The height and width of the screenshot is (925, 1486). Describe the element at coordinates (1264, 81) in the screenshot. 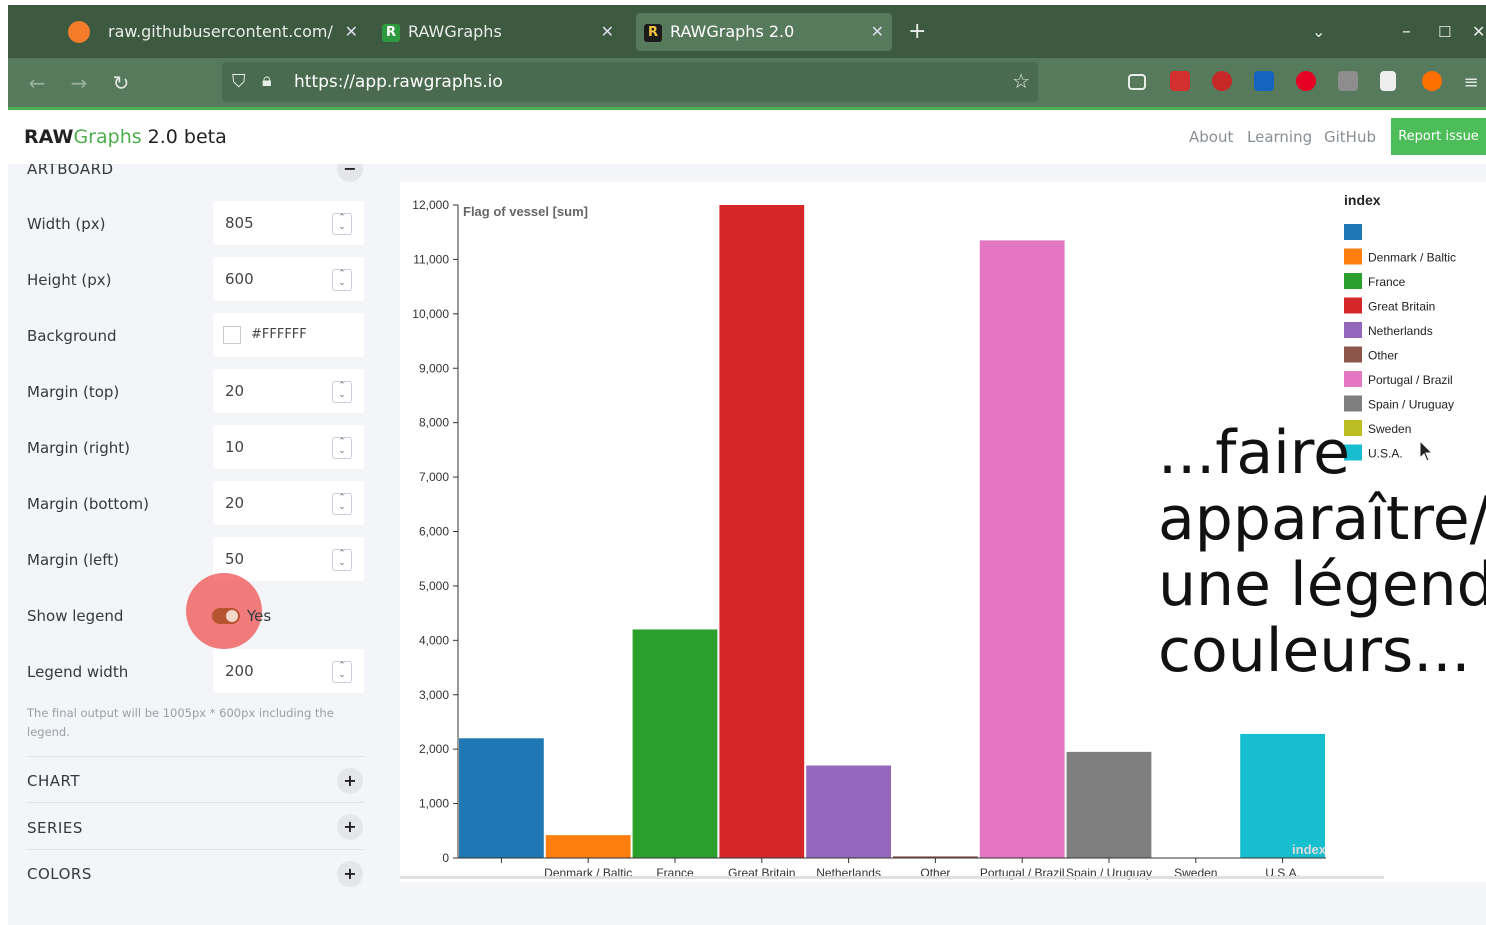

I see `extension-badge-icon` at that location.